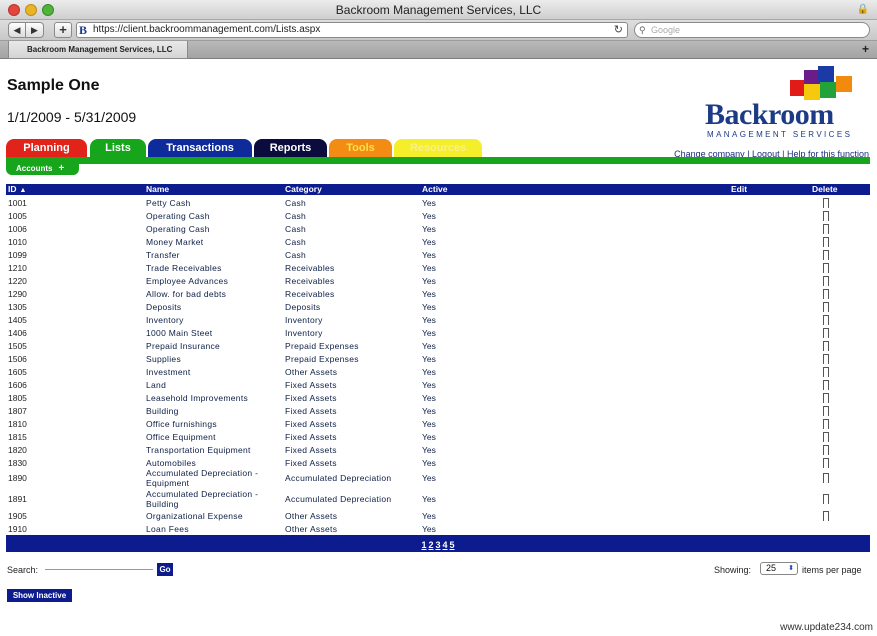 The width and height of the screenshot is (877, 636). What do you see at coordinates (210, 346) in the screenshot?
I see `cell-name: Prepaid Insurance` at bounding box center [210, 346].